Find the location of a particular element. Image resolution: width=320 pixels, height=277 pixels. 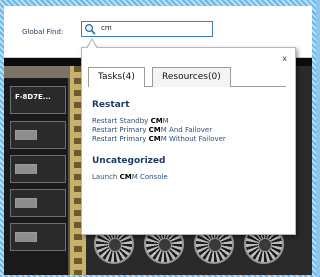

result-text: M Without Failover is located at coordinates (193, 139).